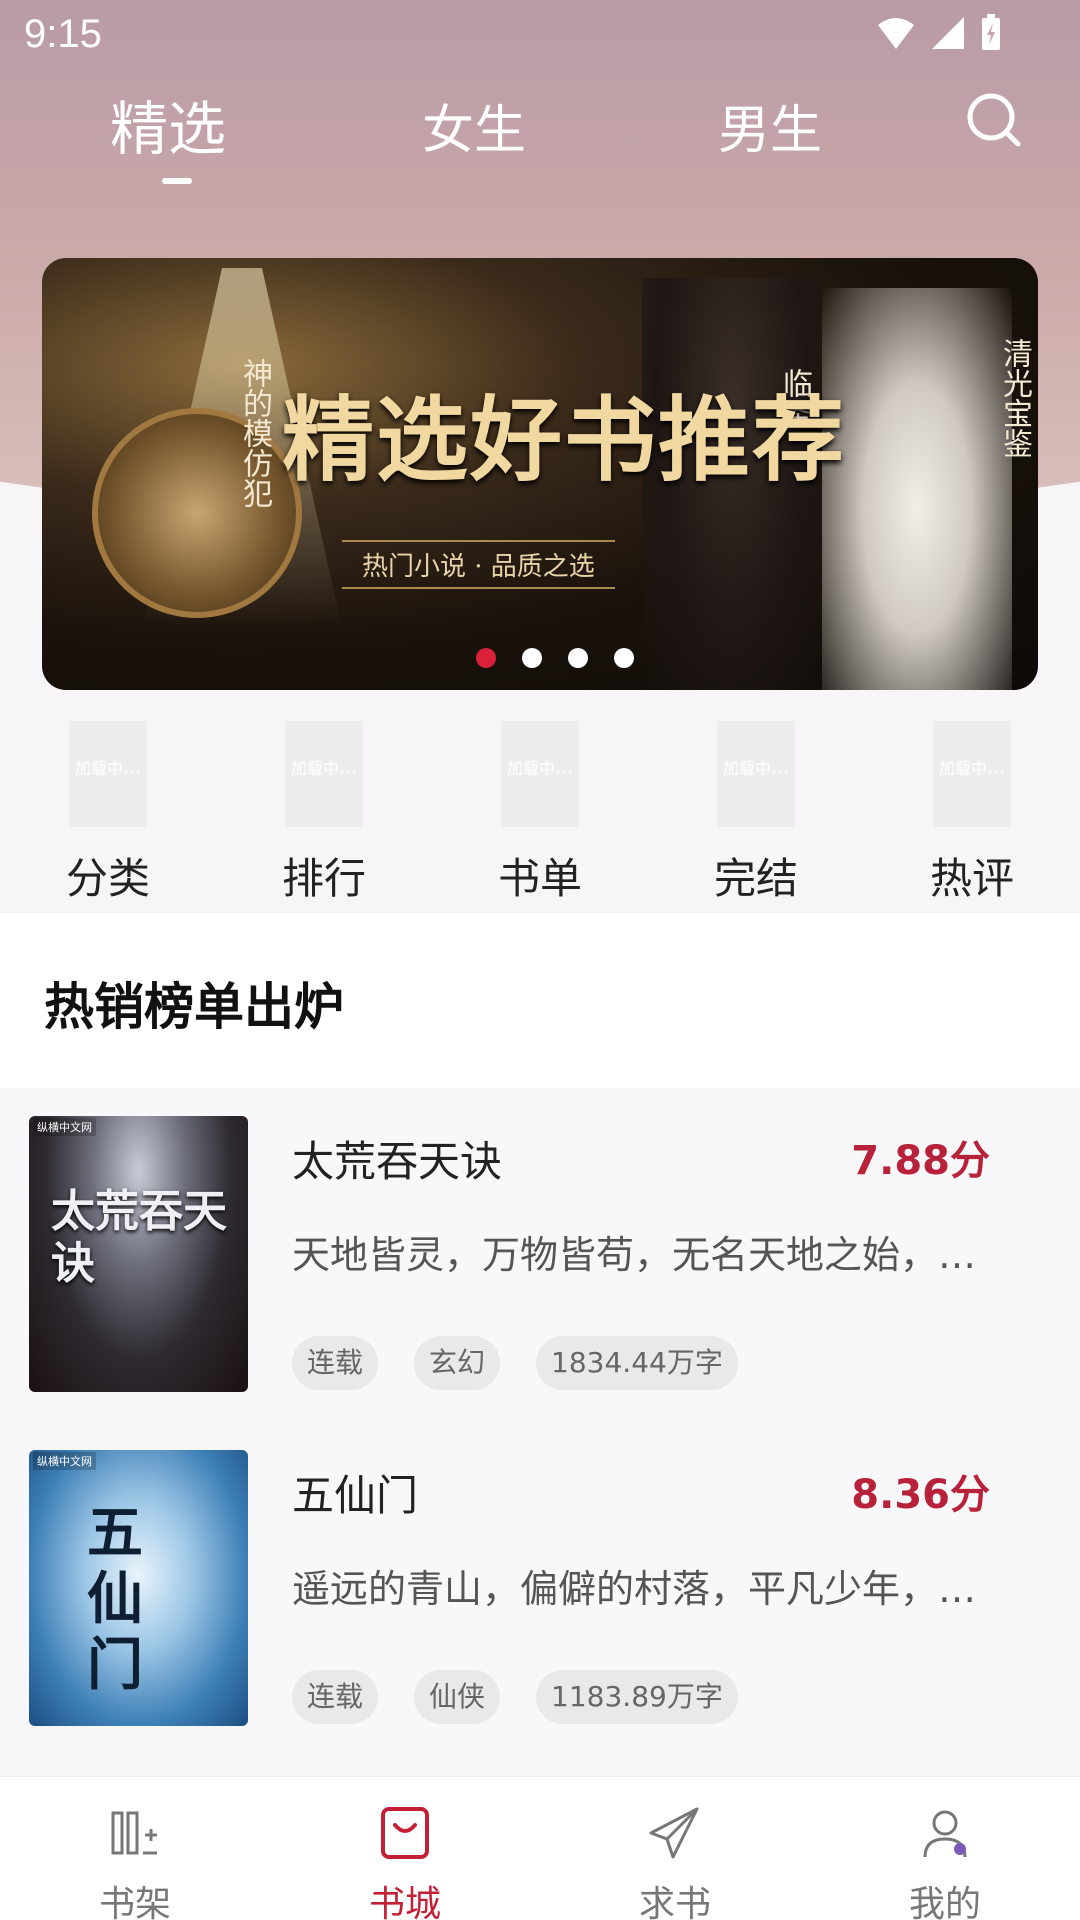 The height and width of the screenshot is (1920, 1080). Describe the element at coordinates (971, 878) in the screenshot. I see `quick-nav-label: 热评` at that location.